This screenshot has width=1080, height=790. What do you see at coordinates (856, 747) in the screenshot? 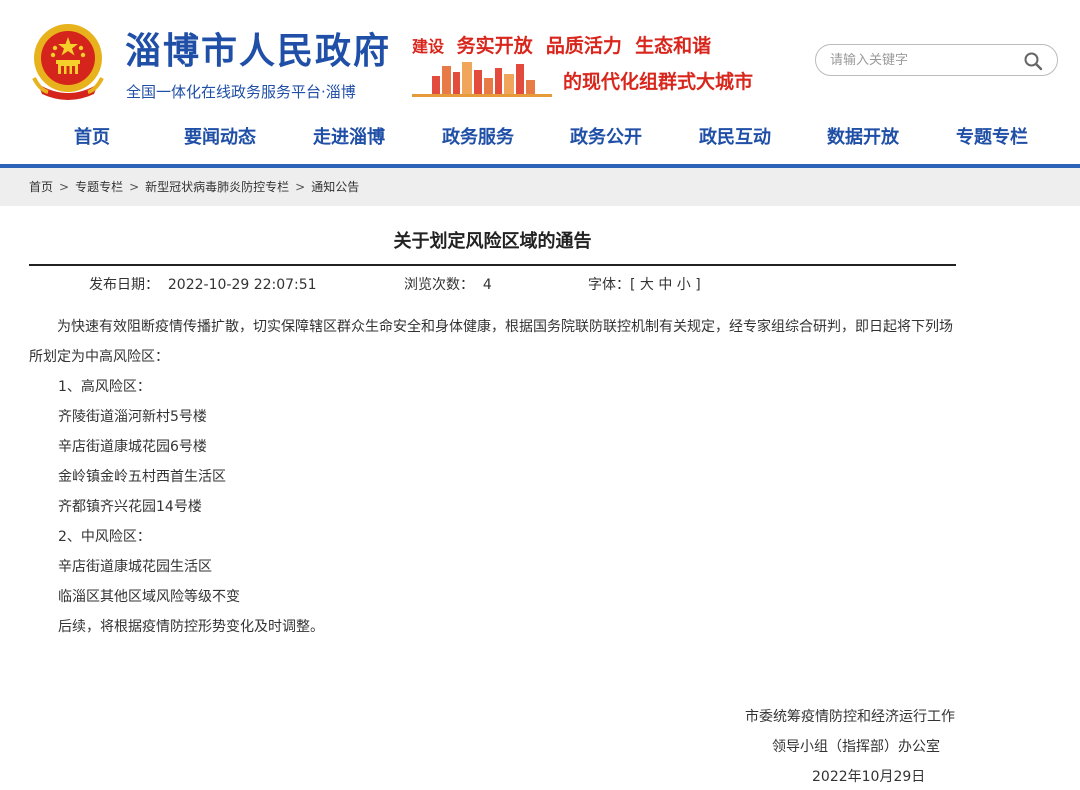
I see `signature-org-line-2: 领导小组（指挥部）办公室` at bounding box center [856, 747].